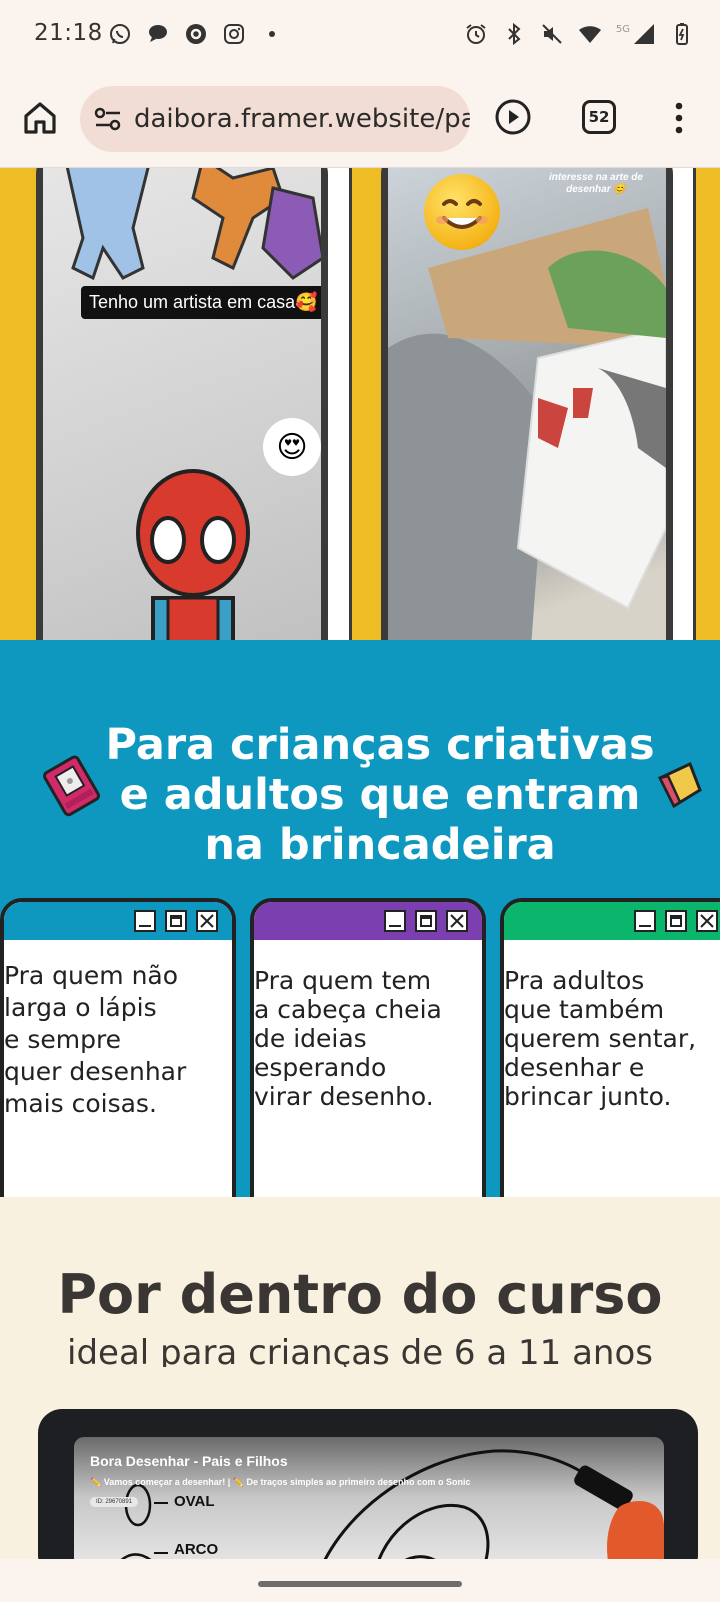 The height and width of the screenshot is (1602, 720). Describe the element at coordinates (120, 34) in the screenshot. I see `whatsapp-icon` at that location.